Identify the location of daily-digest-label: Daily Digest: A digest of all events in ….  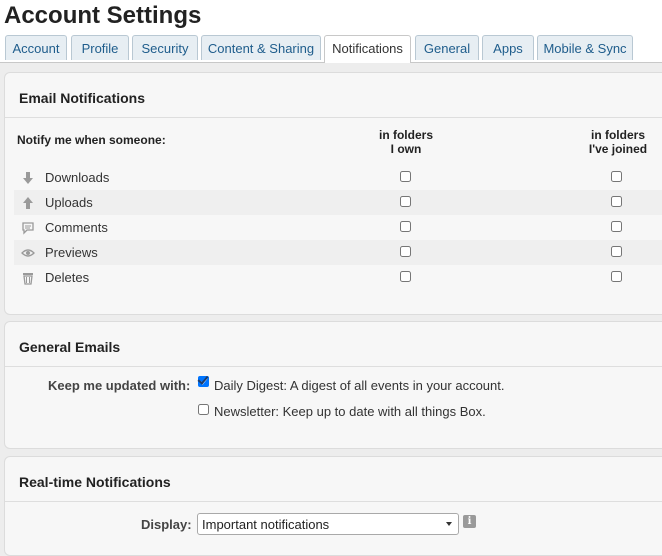
(359, 385).